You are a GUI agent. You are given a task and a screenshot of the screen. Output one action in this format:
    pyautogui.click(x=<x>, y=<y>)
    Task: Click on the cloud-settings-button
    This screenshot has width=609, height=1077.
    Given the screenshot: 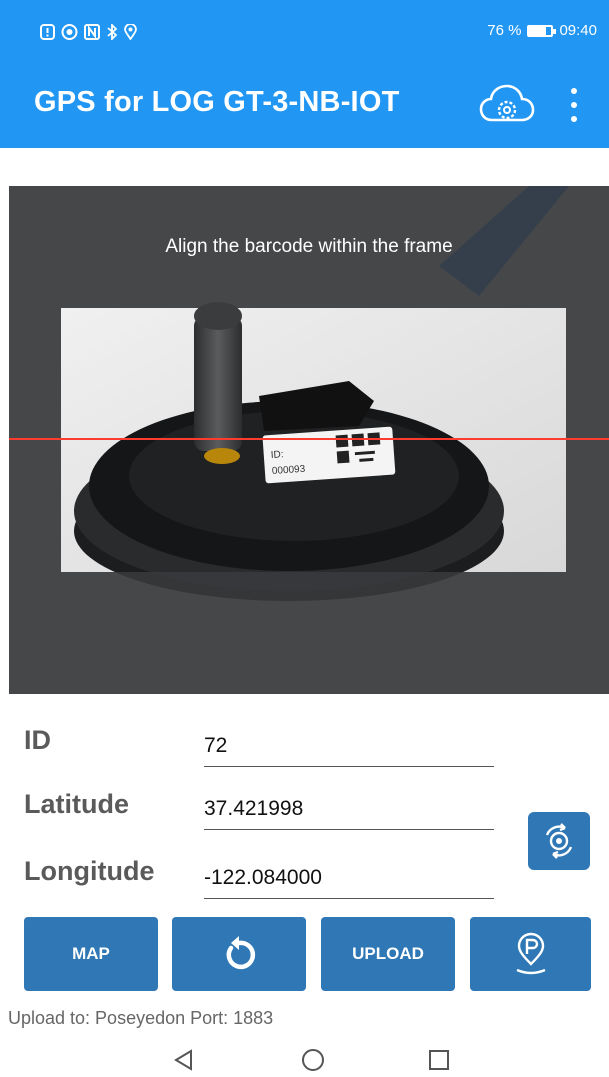 What is the action you would take?
    pyautogui.click(x=507, y=105)
    